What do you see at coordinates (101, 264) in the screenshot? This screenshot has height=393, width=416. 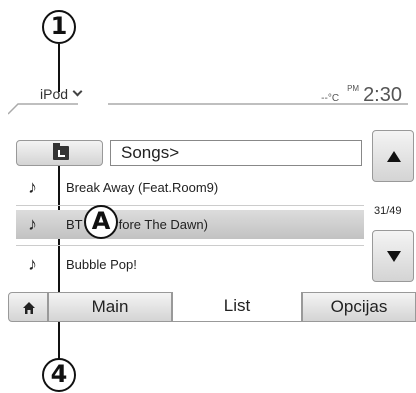 I see `song-title: Bubble Pop!` at bounding box center [101, 264].